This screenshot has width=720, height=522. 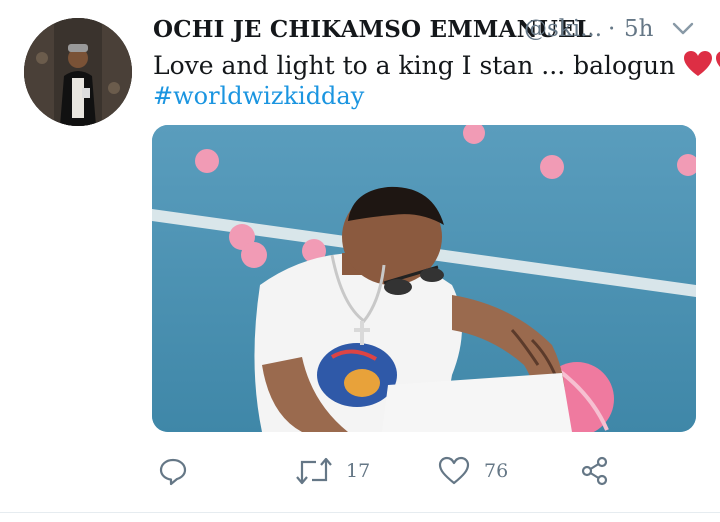 I want to click on like-count: 76, so click(x=496, y=471).